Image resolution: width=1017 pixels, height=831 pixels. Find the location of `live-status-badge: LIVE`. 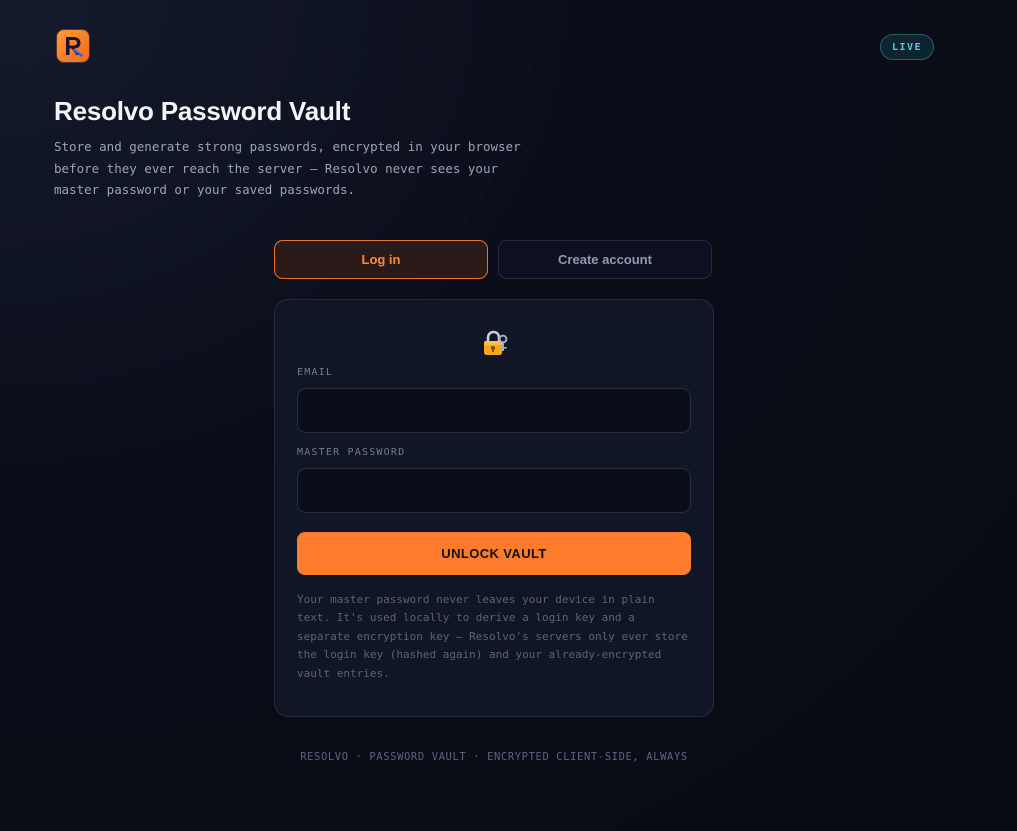

live-status-badge: LIVE is located at coordinates (907, 47).